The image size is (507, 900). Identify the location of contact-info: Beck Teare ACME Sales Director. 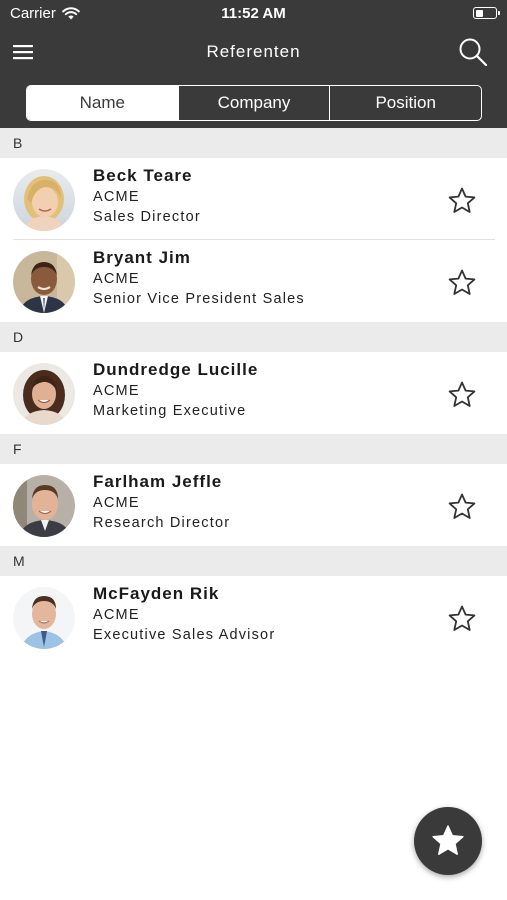
(147, 196).